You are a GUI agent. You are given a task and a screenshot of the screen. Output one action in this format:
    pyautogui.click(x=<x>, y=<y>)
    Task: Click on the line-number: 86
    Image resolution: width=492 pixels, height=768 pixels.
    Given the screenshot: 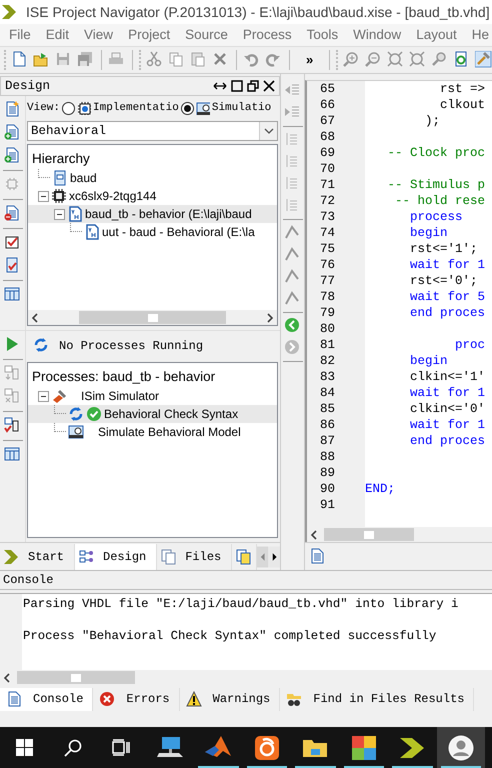 What is the action you would take?
    pyautogui.click(x=327, y=425)
    